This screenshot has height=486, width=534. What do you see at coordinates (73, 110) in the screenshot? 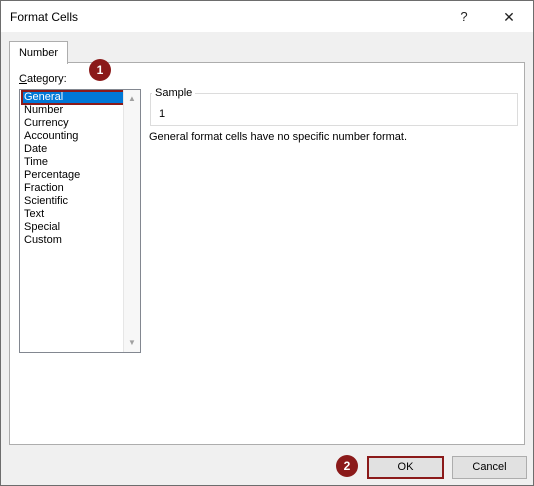
I see `category-item-number: Number` at bounding box center [73, 110].